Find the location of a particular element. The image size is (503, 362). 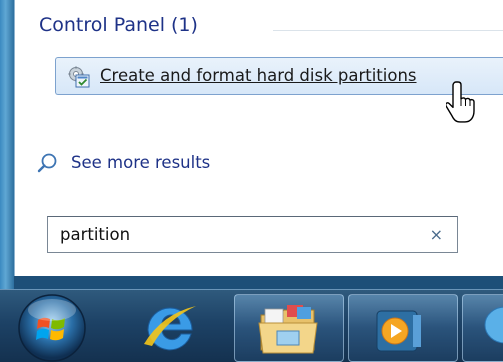

group-header-control-panel: Control Panel (1) is located at coordinates (118, 25).